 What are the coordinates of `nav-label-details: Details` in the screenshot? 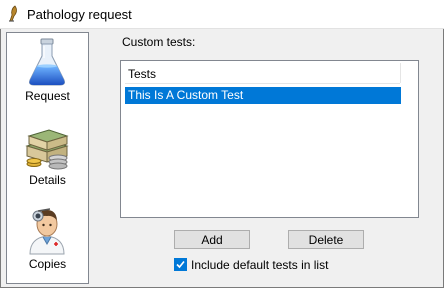 It's located at (47, 180).